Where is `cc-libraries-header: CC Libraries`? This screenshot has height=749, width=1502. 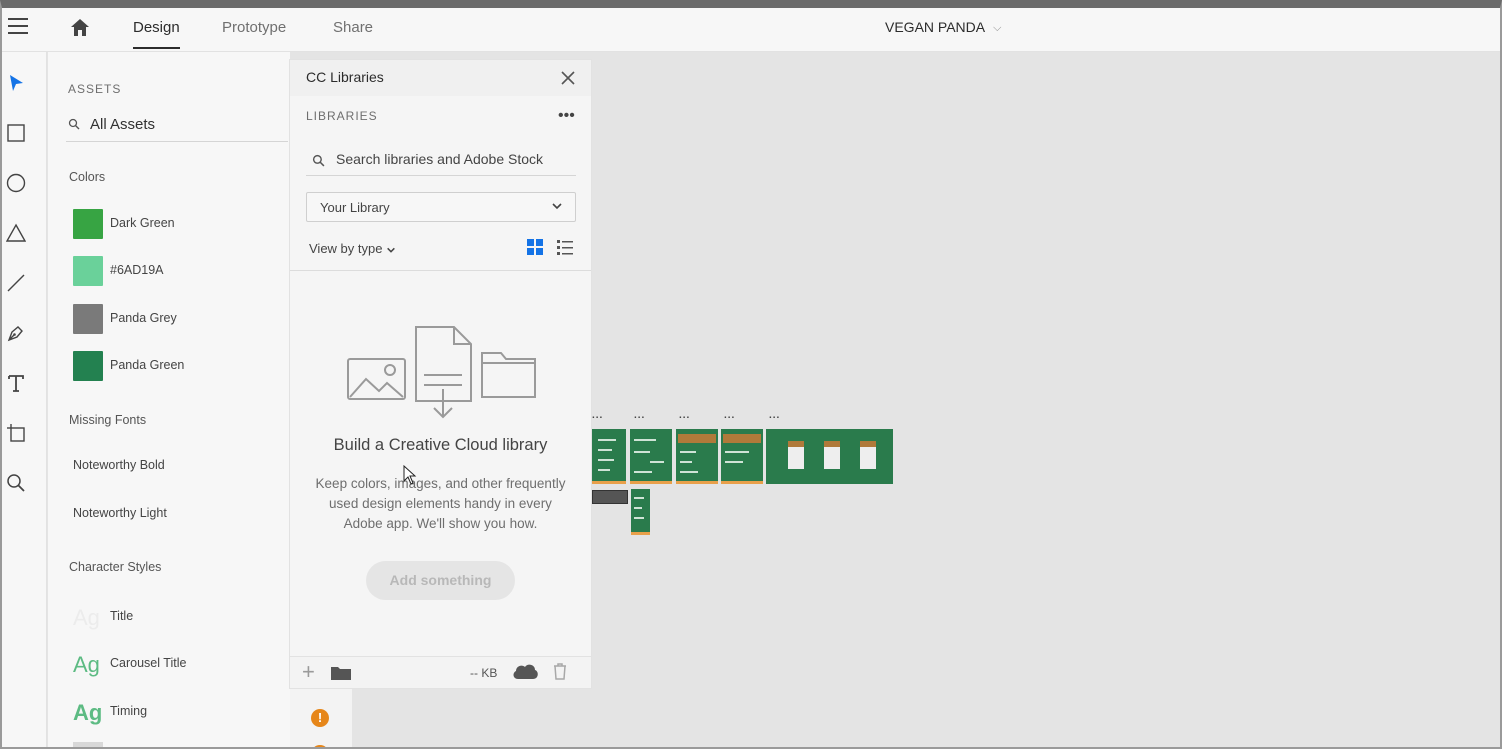
cc-libraries-header: CC Libraries is located at coordinates (440, 78).